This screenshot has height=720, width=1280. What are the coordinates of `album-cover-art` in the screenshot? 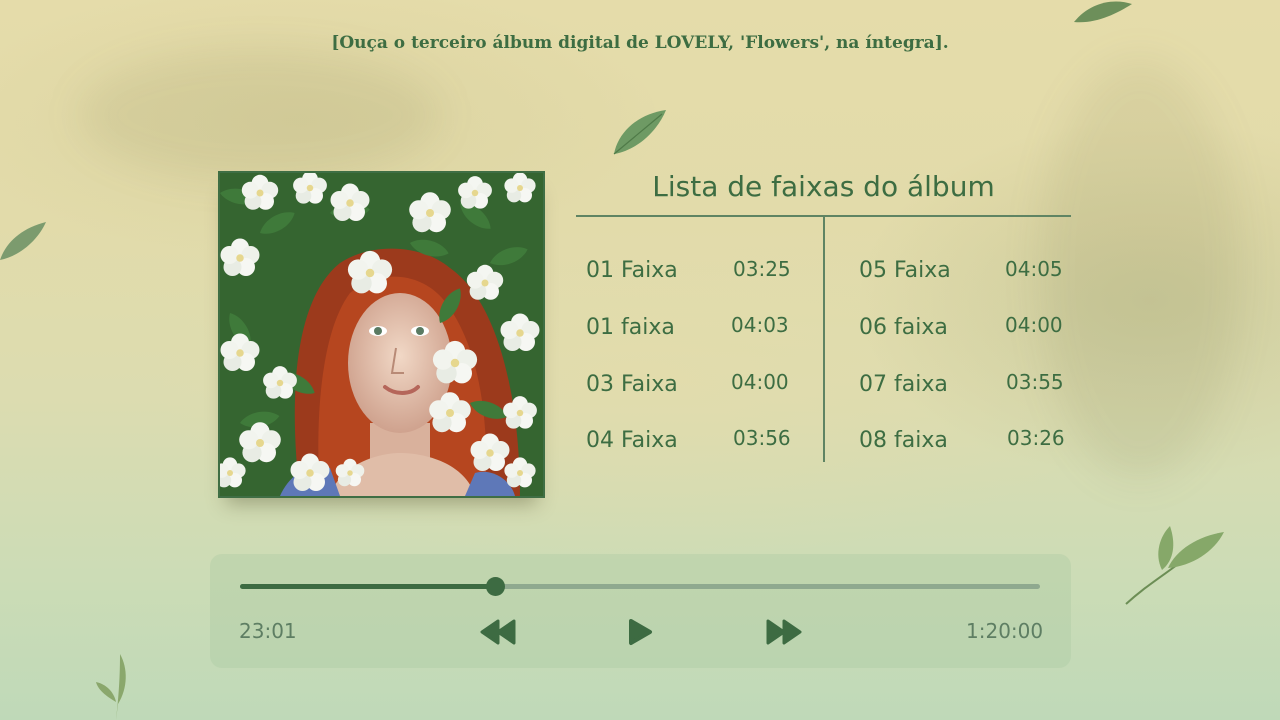 It's located at (381, 334).